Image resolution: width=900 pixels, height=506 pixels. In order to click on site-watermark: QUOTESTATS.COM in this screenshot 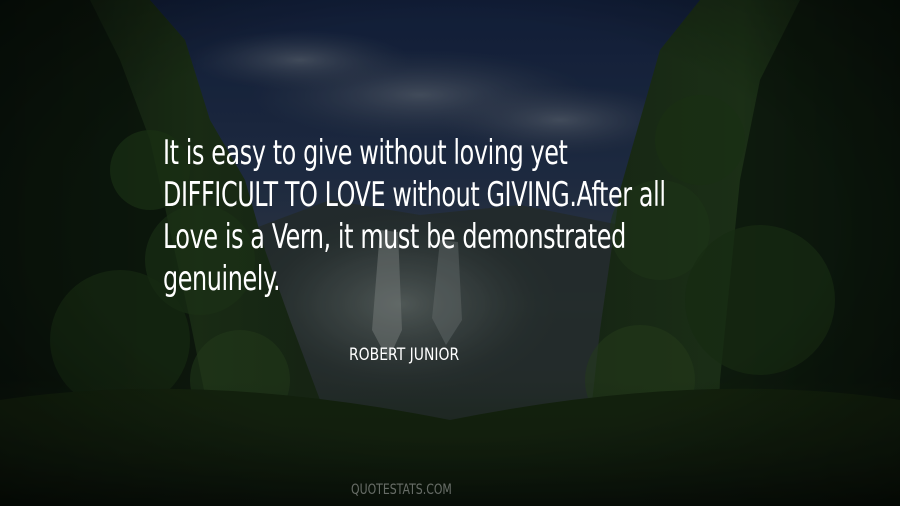, I will do `click(401, 490)`.